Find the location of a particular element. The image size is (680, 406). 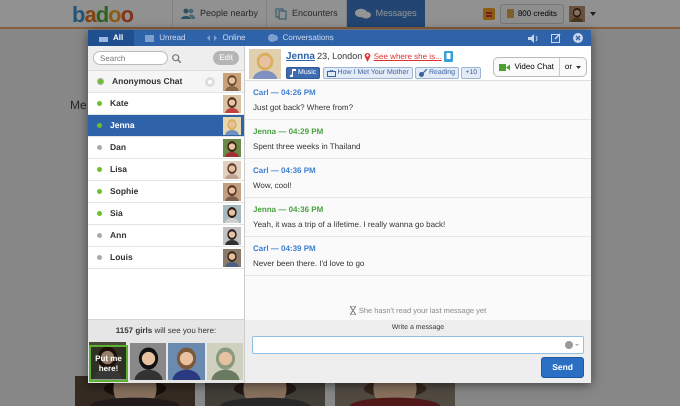

arrows-icon is located at coordinates (212, 38).